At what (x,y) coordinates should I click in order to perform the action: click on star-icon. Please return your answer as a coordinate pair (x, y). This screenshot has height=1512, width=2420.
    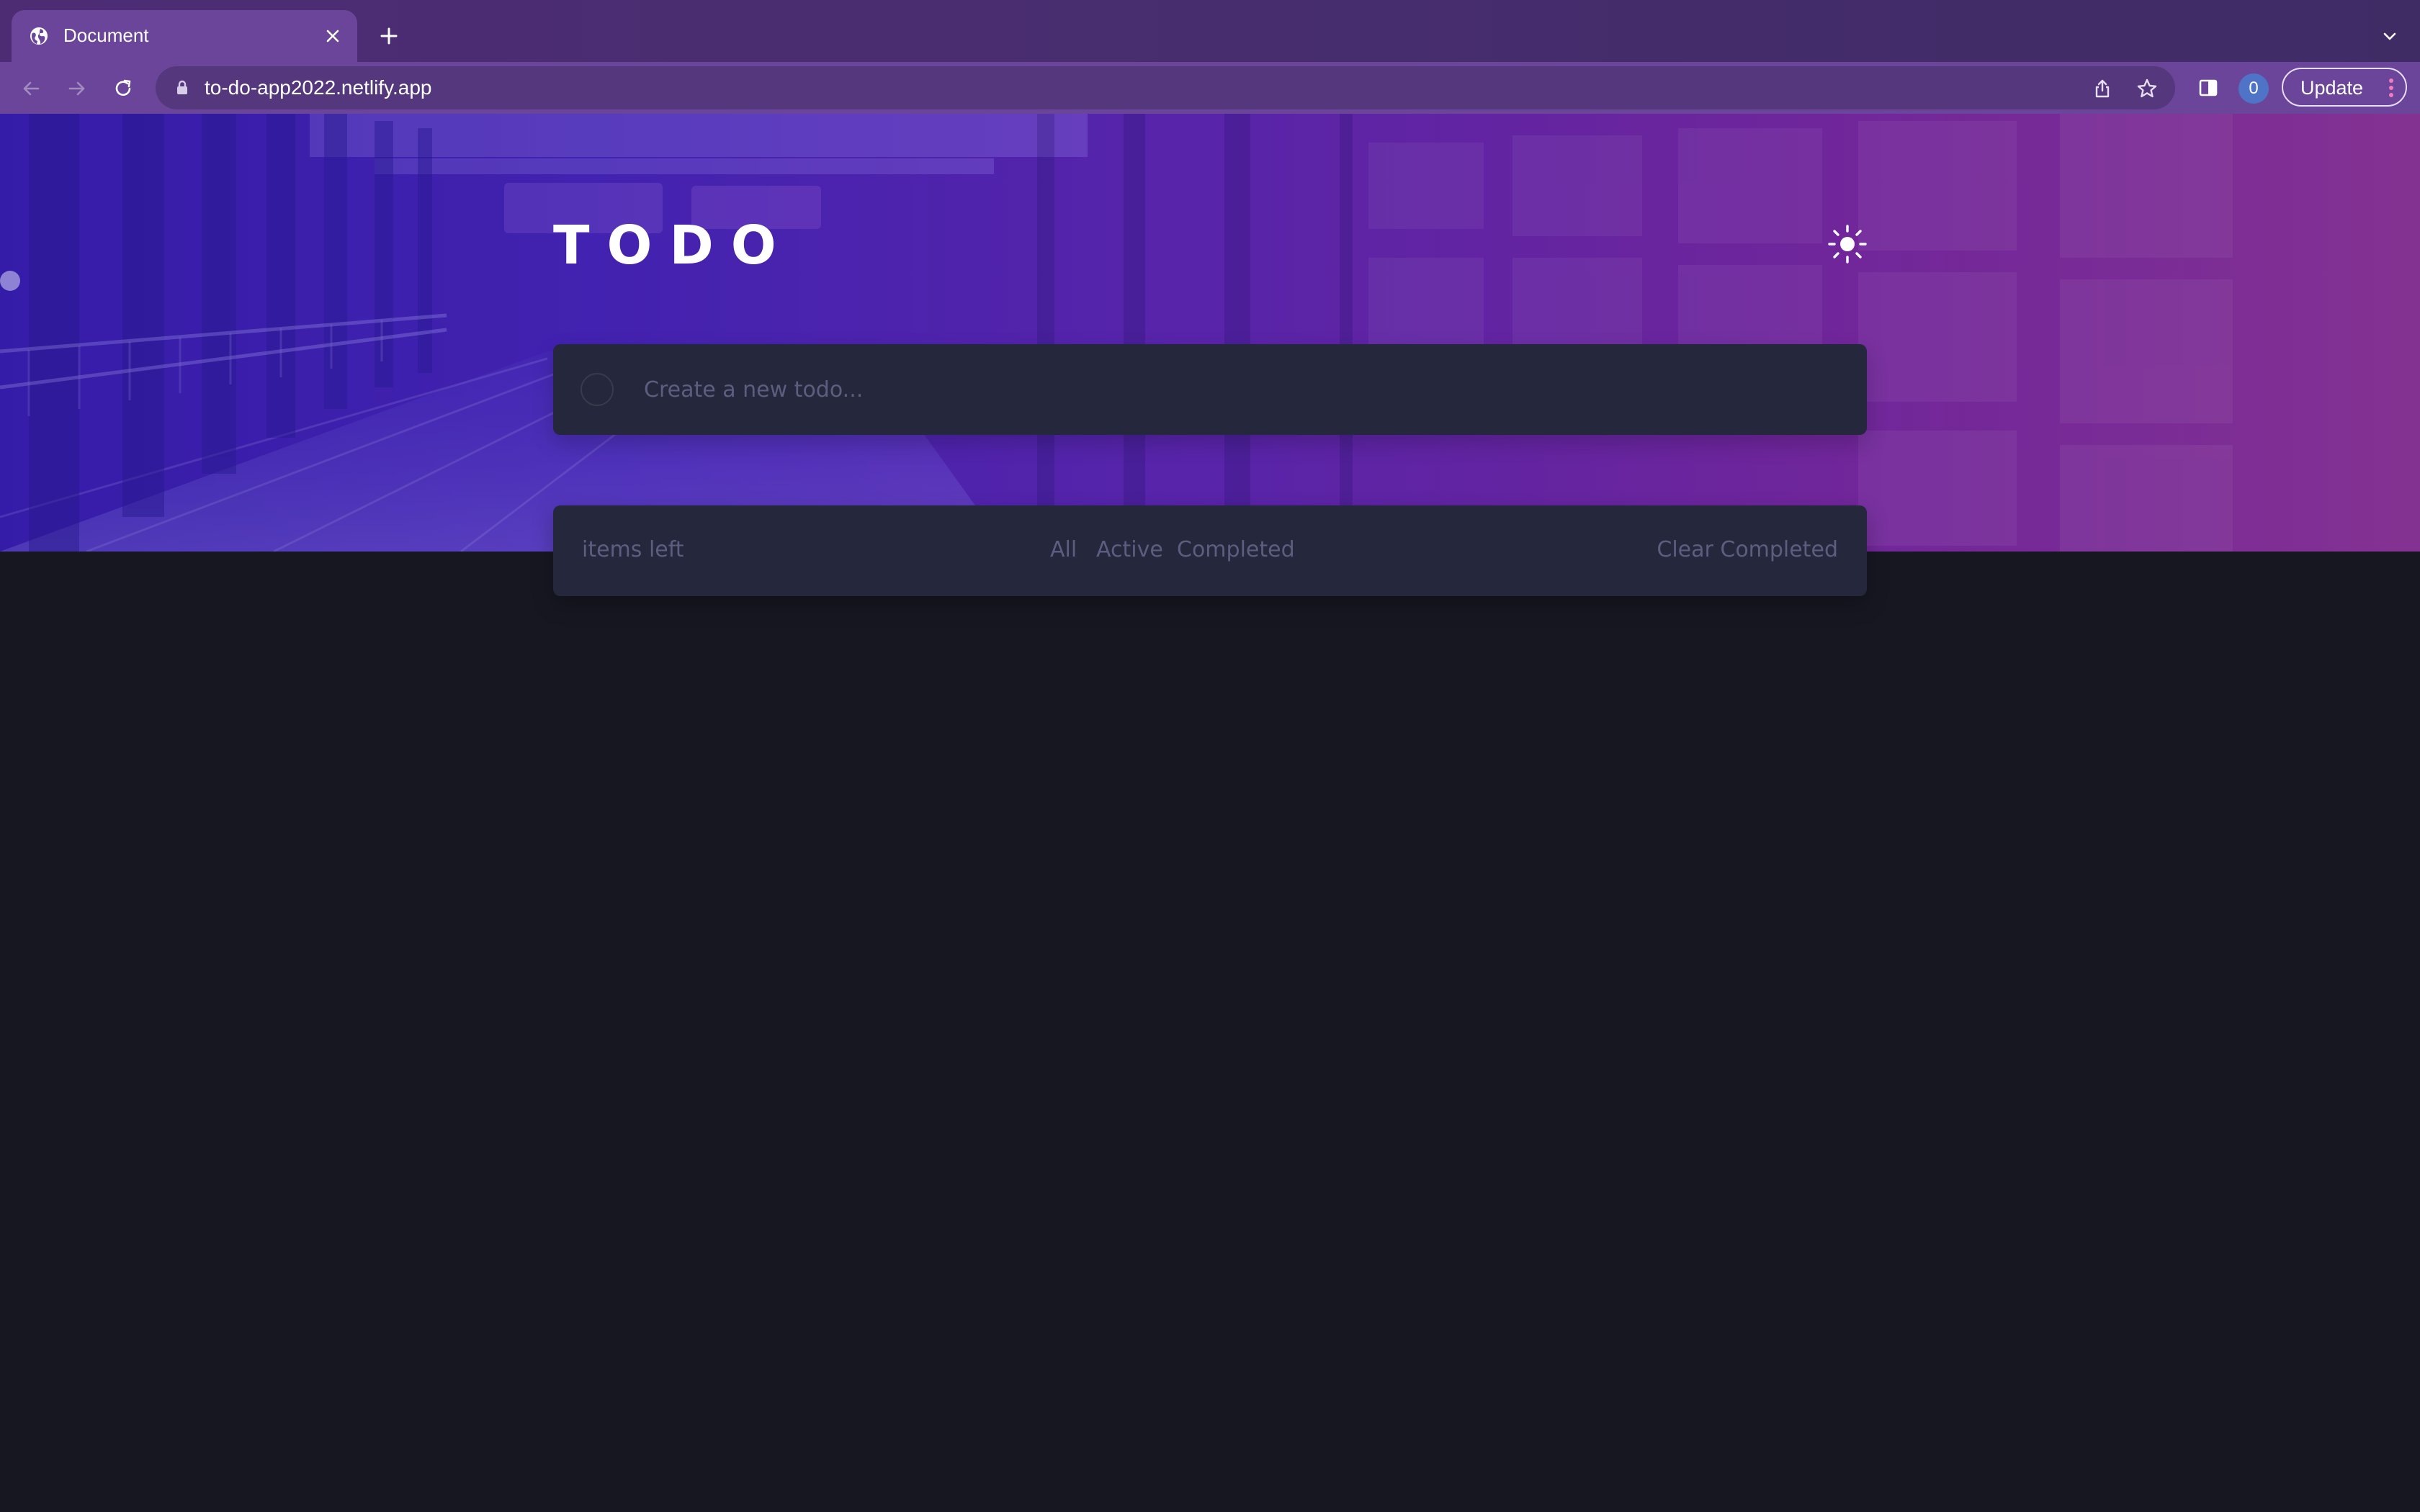
    Looking at the image, I should click on (2147, 88).